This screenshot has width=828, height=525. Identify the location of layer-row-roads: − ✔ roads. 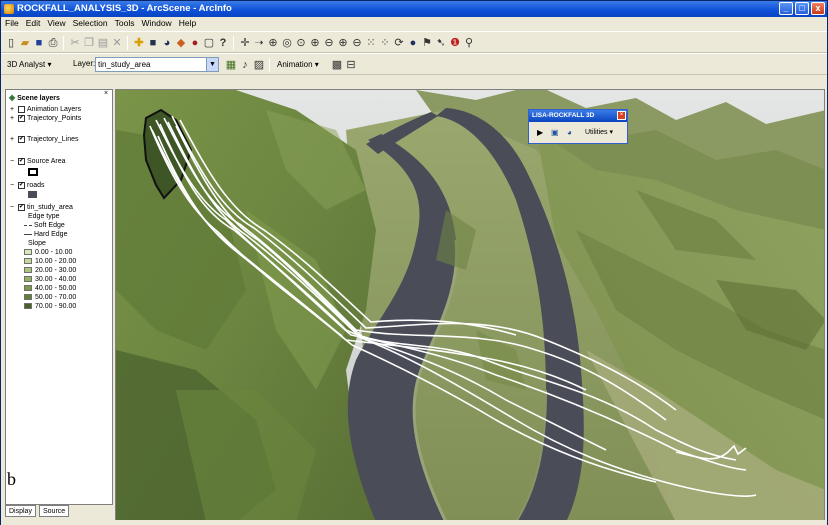
(27, 185).